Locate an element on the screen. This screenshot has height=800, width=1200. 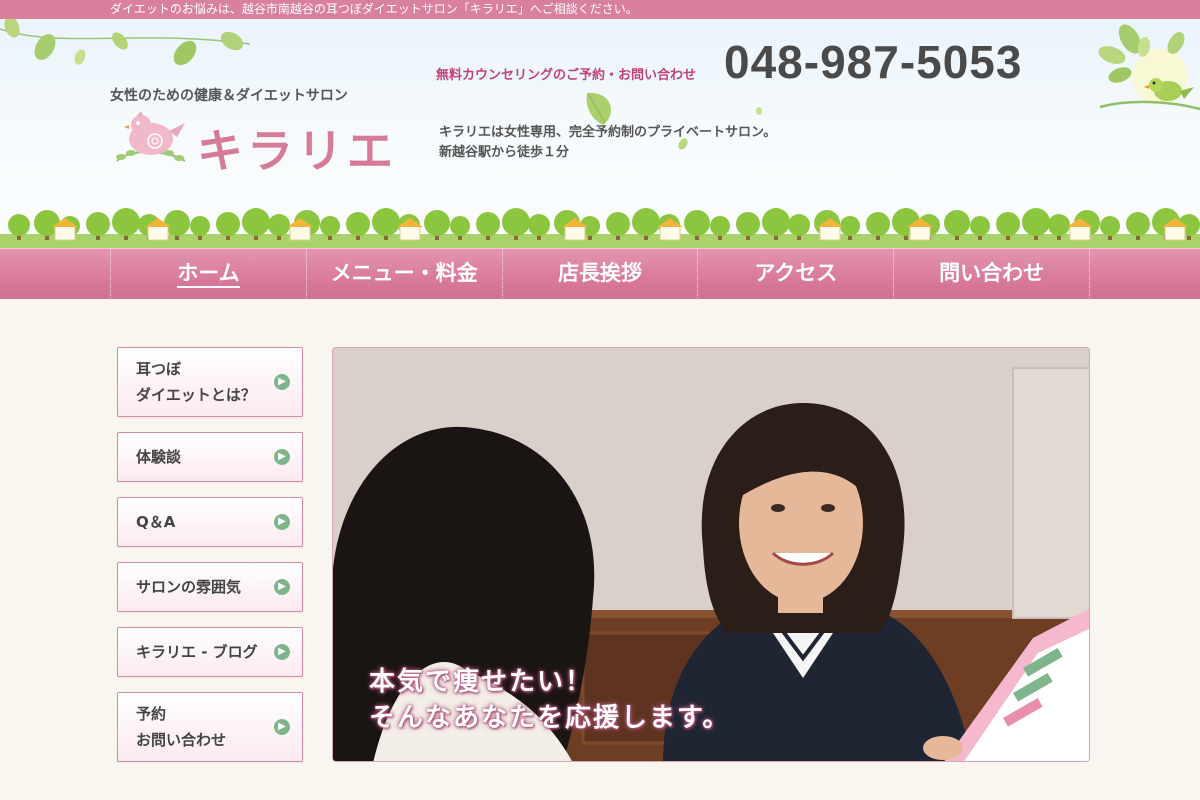
village-landscape is located at coordinates (600, 228).